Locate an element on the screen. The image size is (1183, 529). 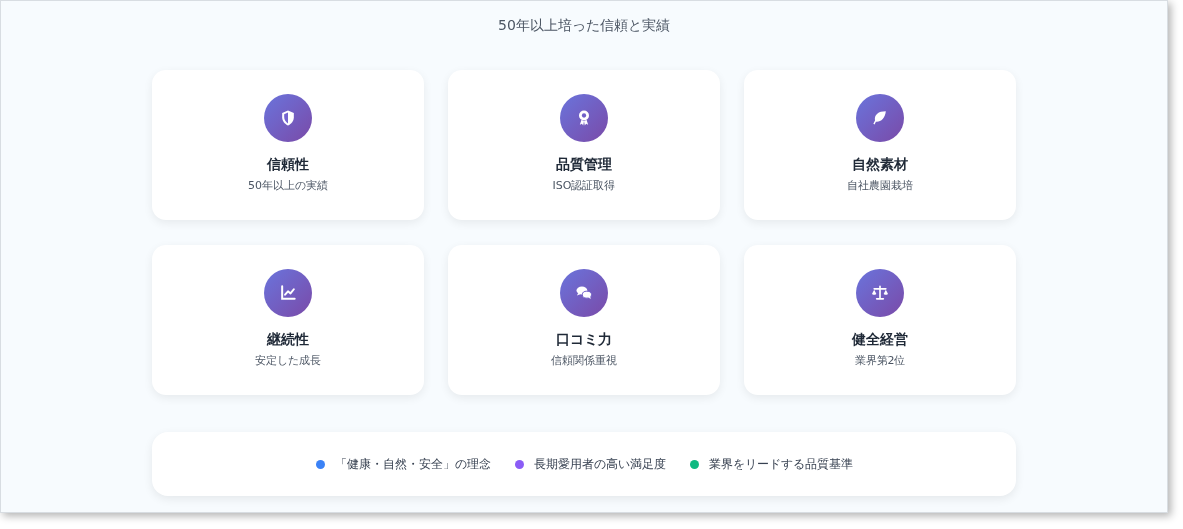
legend-label: 長期愛用者の高い満足度 is located at coordinates (599, 464).